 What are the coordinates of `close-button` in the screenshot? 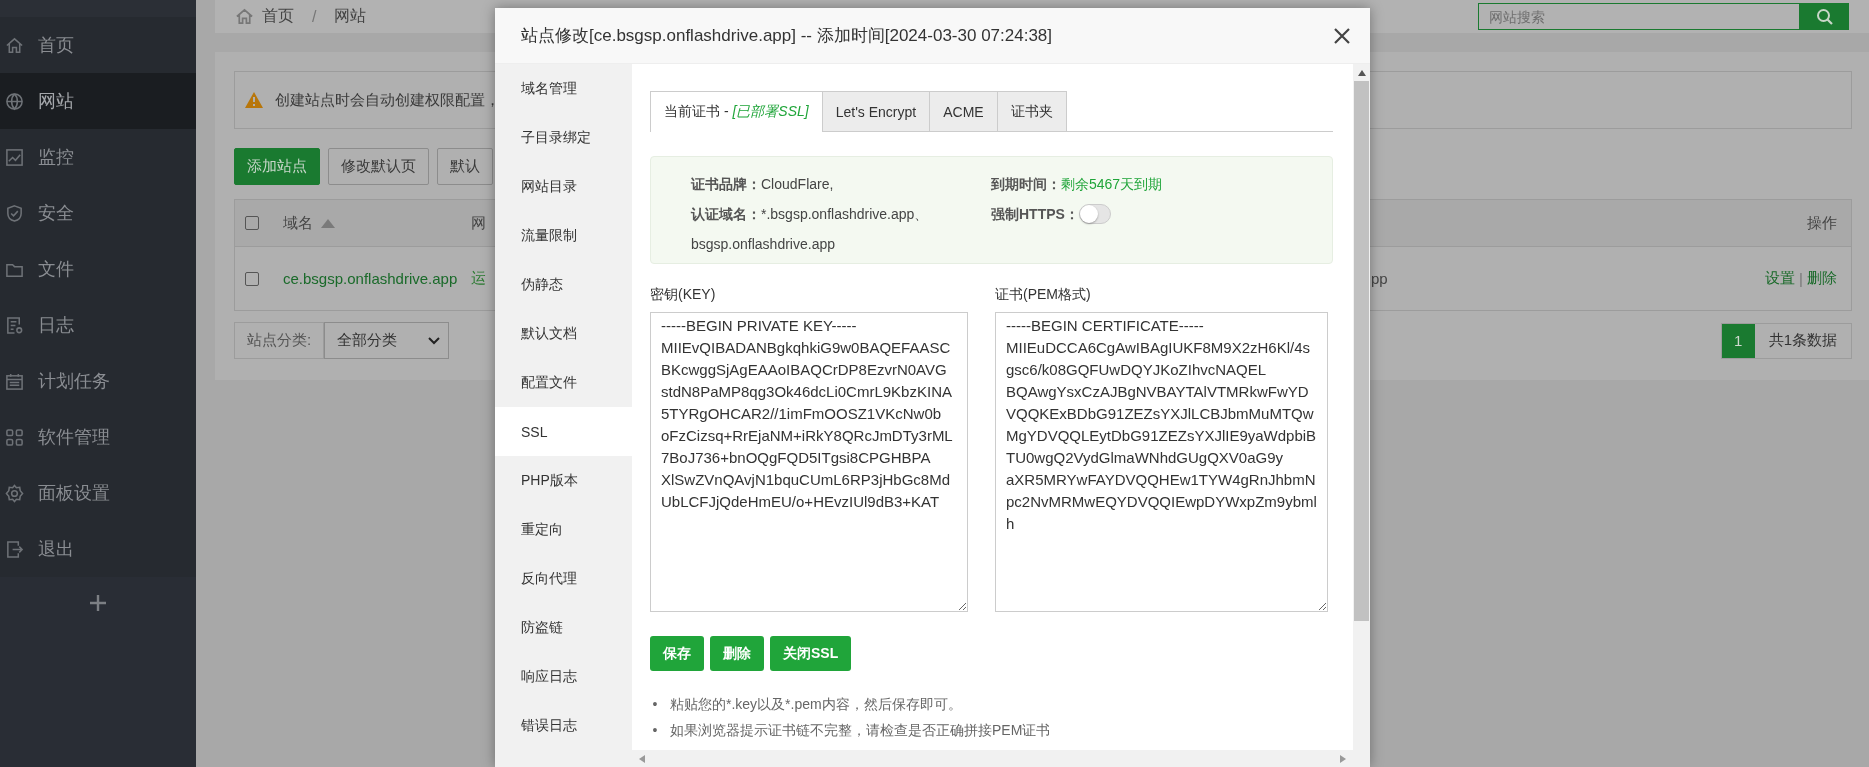 It's located at (1342, 35).